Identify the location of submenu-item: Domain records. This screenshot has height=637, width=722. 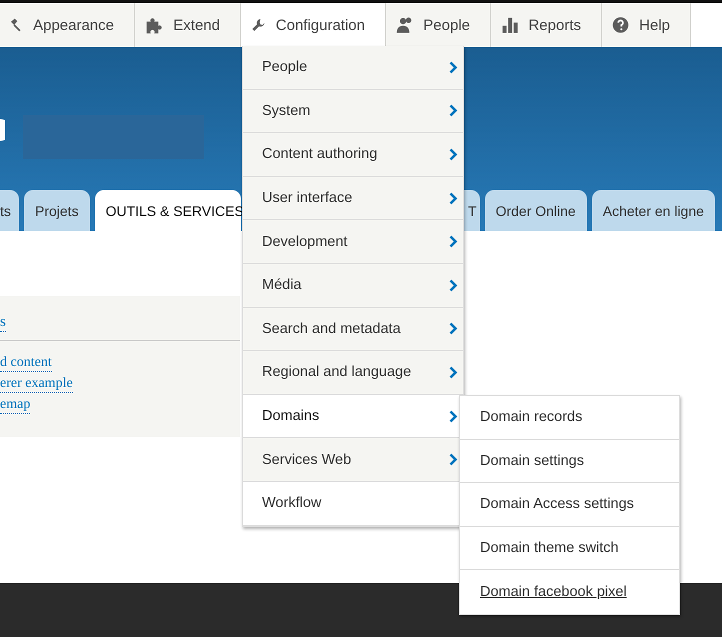
(569, 418).